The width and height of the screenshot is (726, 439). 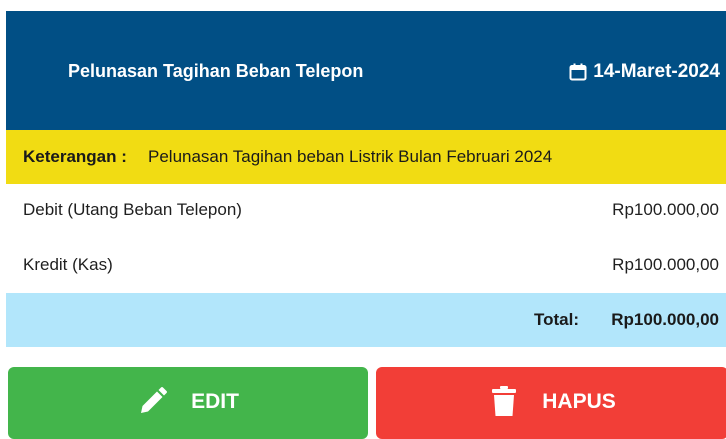 What do you see at coordinates (188, 403) in the screenshot?
I see `edit-button: EDIT` at bounding box center [188, 403].